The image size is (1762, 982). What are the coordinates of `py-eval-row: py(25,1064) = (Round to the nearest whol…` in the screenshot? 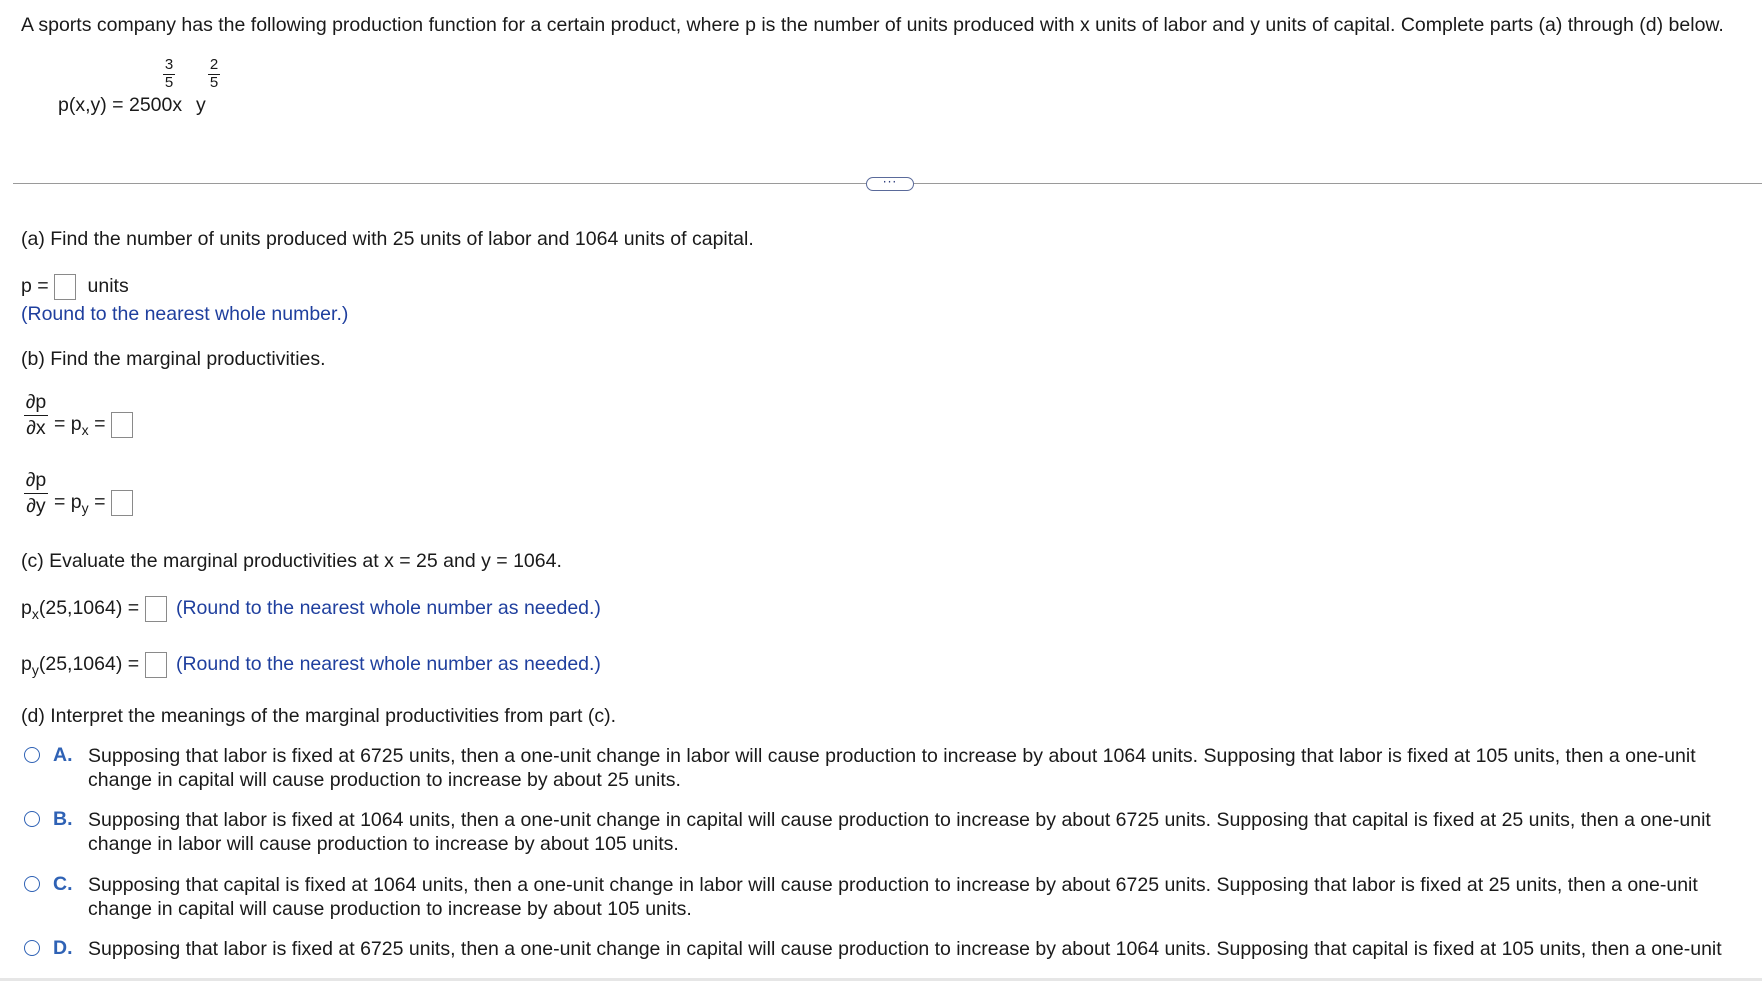 It's located at (311, 665).